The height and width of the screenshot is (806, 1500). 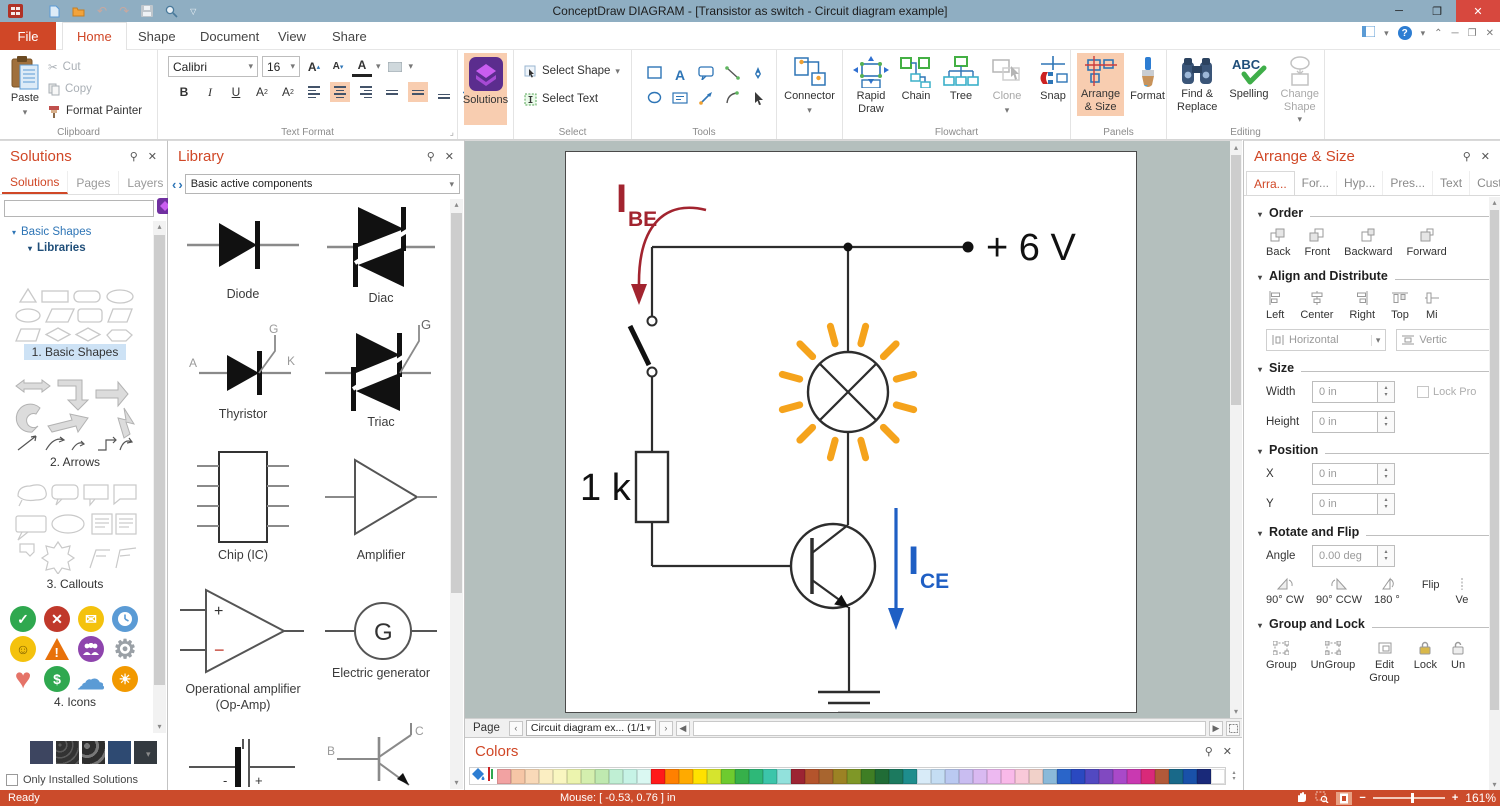 What do you see at coordinates (1400, 306) in the screenshot?
I see `align-top-objects-button: Top` at bounding box center [1400, 306].